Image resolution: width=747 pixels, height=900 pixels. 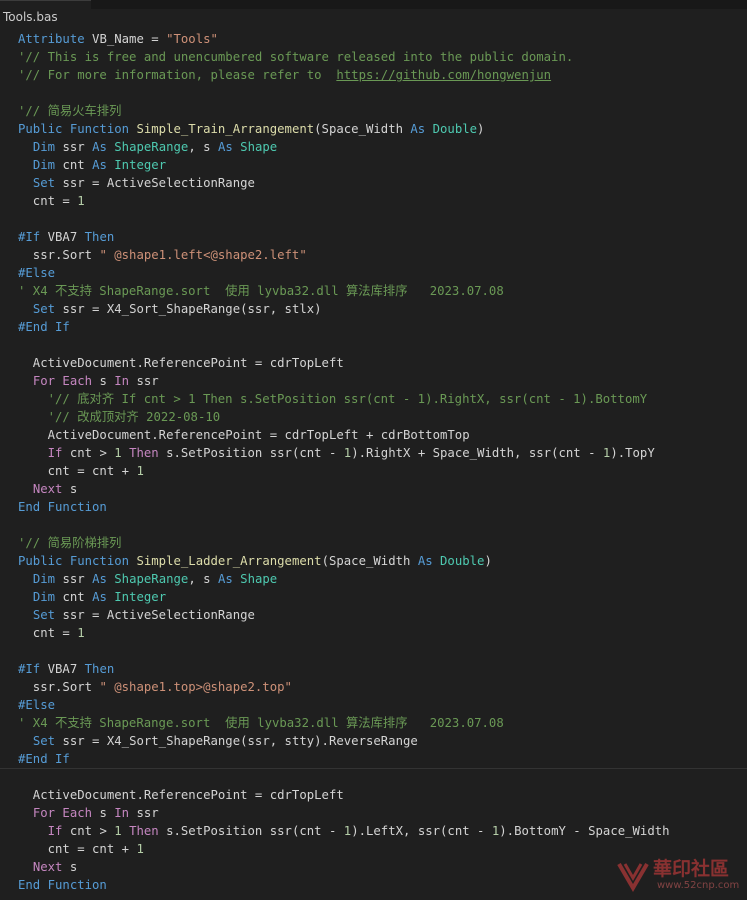 I want to click on code-token: s, so click(x=107, y=381).